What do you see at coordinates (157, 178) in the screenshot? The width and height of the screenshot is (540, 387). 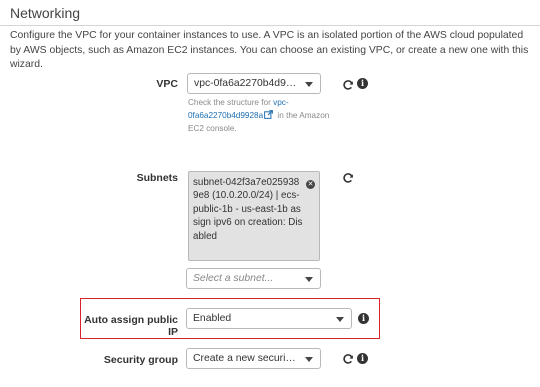 I see `subnets-label: Subnets` at bounding box center [157, 178].